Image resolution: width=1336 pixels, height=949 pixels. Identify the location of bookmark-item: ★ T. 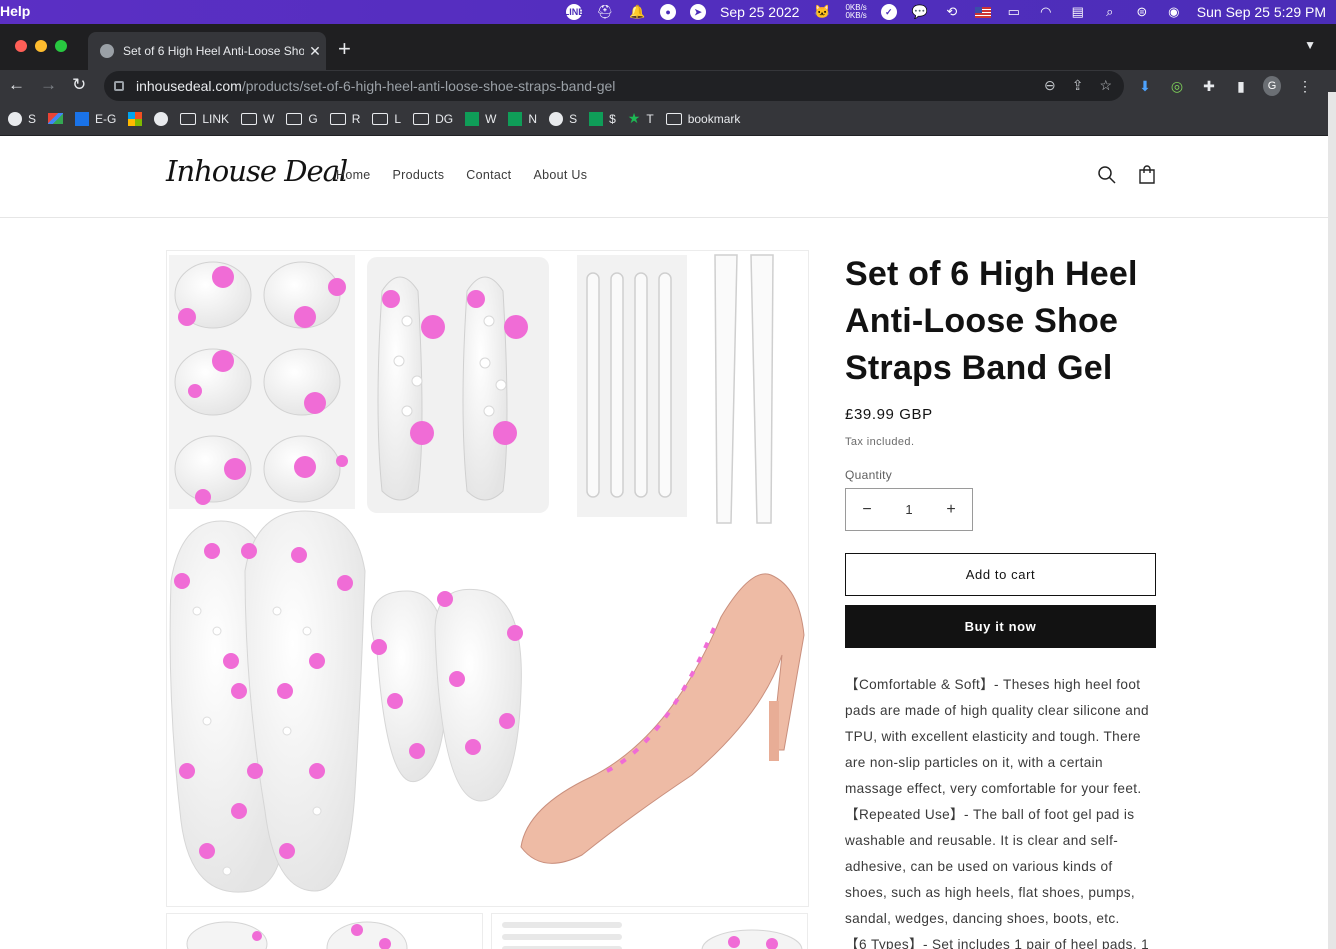
(641, 118).